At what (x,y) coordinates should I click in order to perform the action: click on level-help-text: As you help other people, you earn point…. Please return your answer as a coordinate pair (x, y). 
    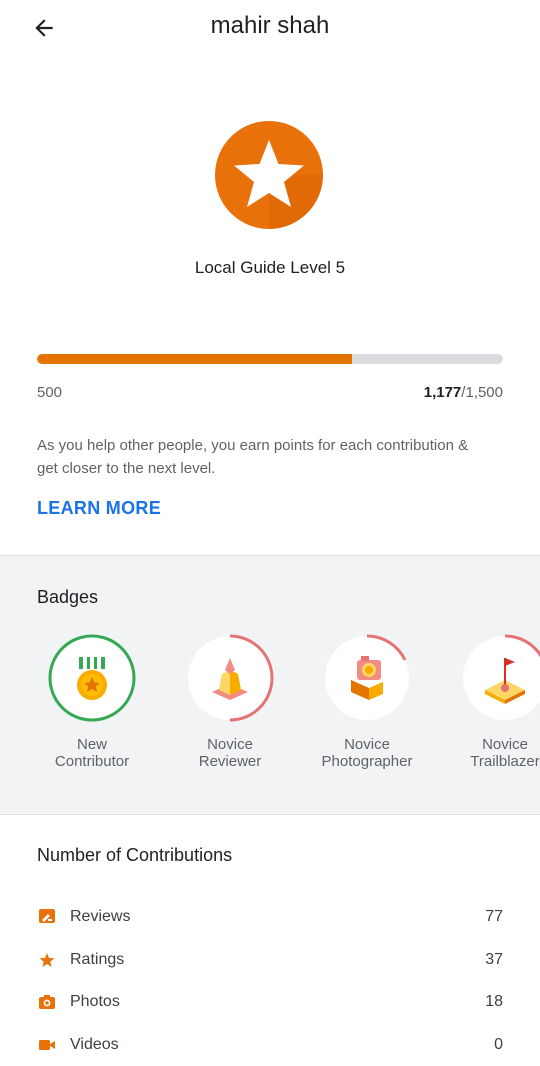
    Looking at the image, I should click on (253, 457).